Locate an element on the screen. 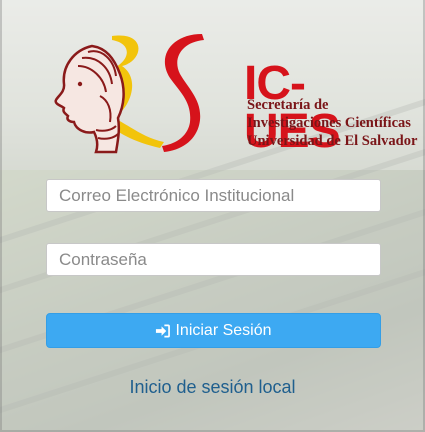  local-login-link: Inicio de sesión local is located at coordinates (212, 387).